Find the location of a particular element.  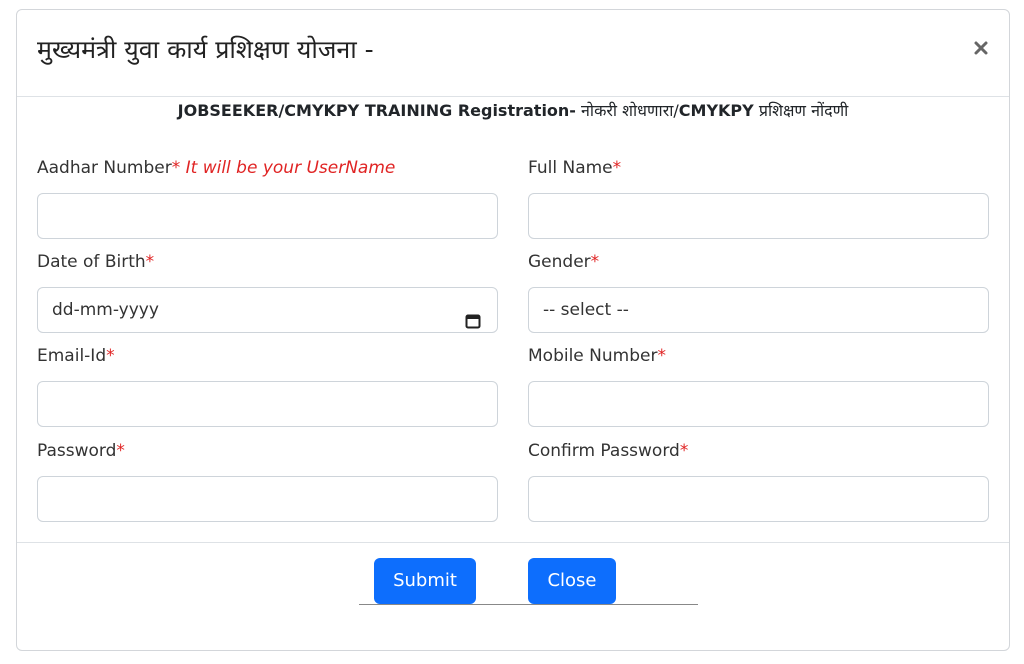

full-name-label: Full Name* is located at coordinates (574, 168).